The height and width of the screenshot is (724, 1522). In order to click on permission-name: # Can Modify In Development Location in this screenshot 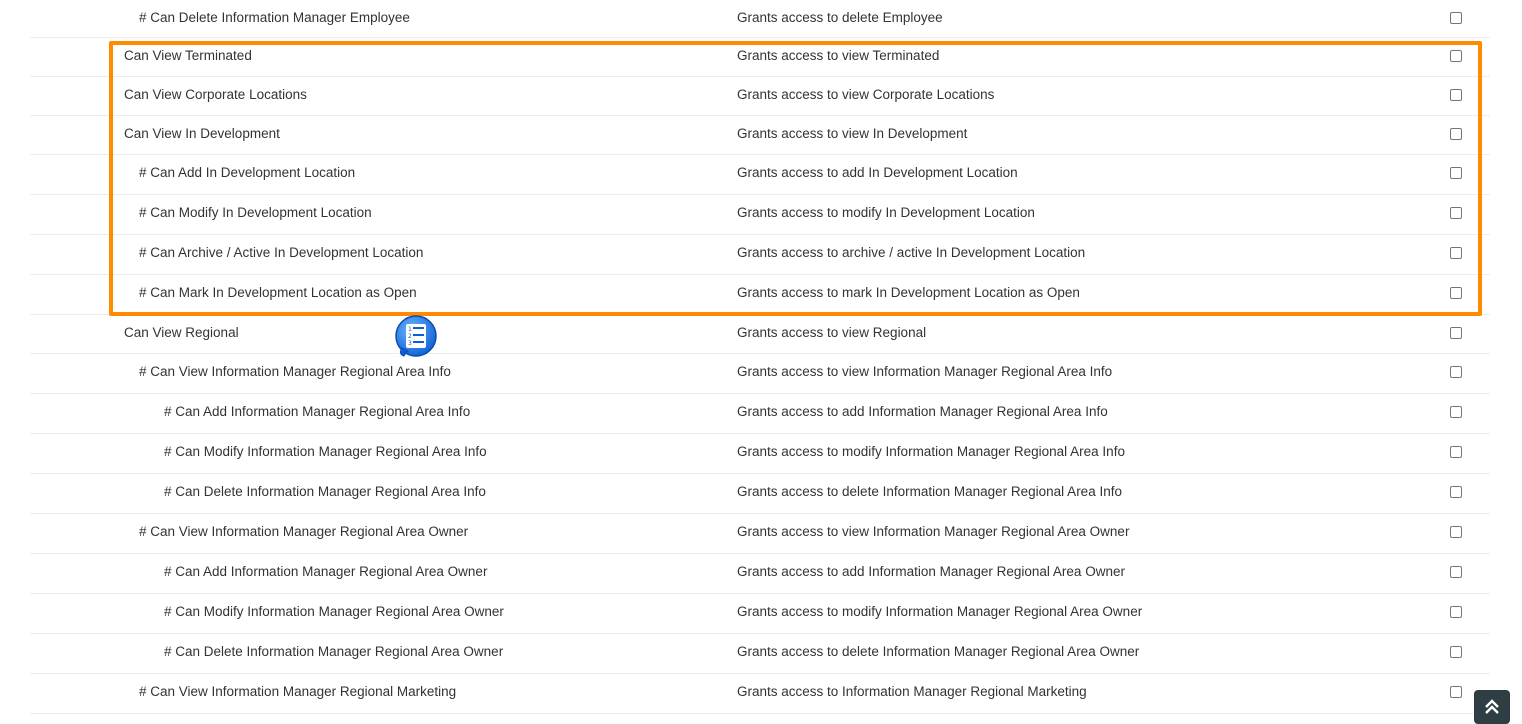, I will do `click(255, 212)`.